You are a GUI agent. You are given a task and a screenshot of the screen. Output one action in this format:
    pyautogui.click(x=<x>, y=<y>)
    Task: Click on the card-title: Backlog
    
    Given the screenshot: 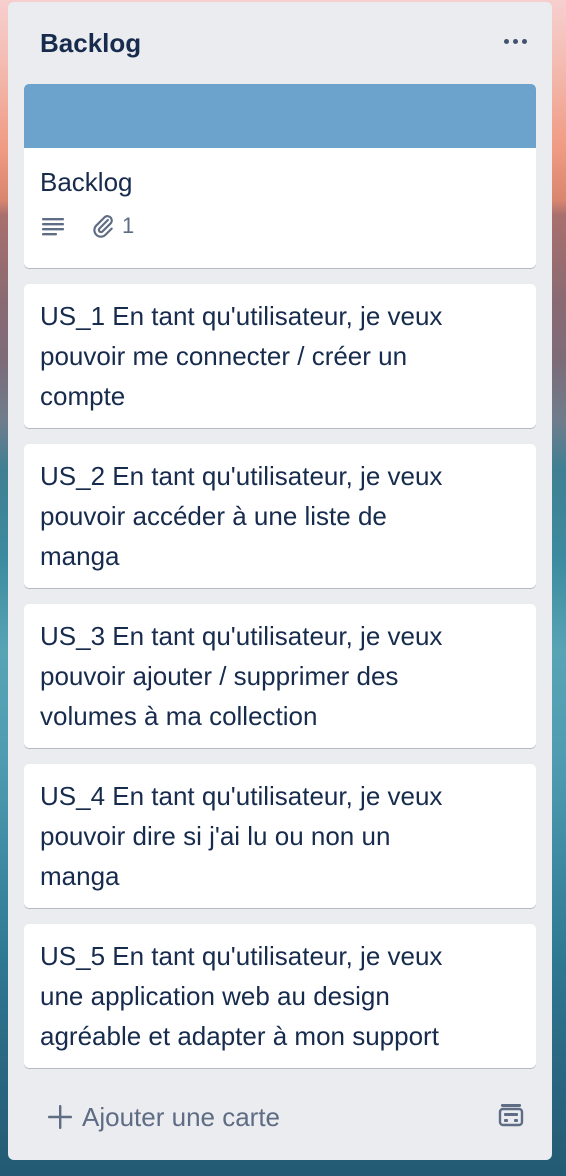 What is the action you would take?
    pyautogui.click(x=86, y=182)
    